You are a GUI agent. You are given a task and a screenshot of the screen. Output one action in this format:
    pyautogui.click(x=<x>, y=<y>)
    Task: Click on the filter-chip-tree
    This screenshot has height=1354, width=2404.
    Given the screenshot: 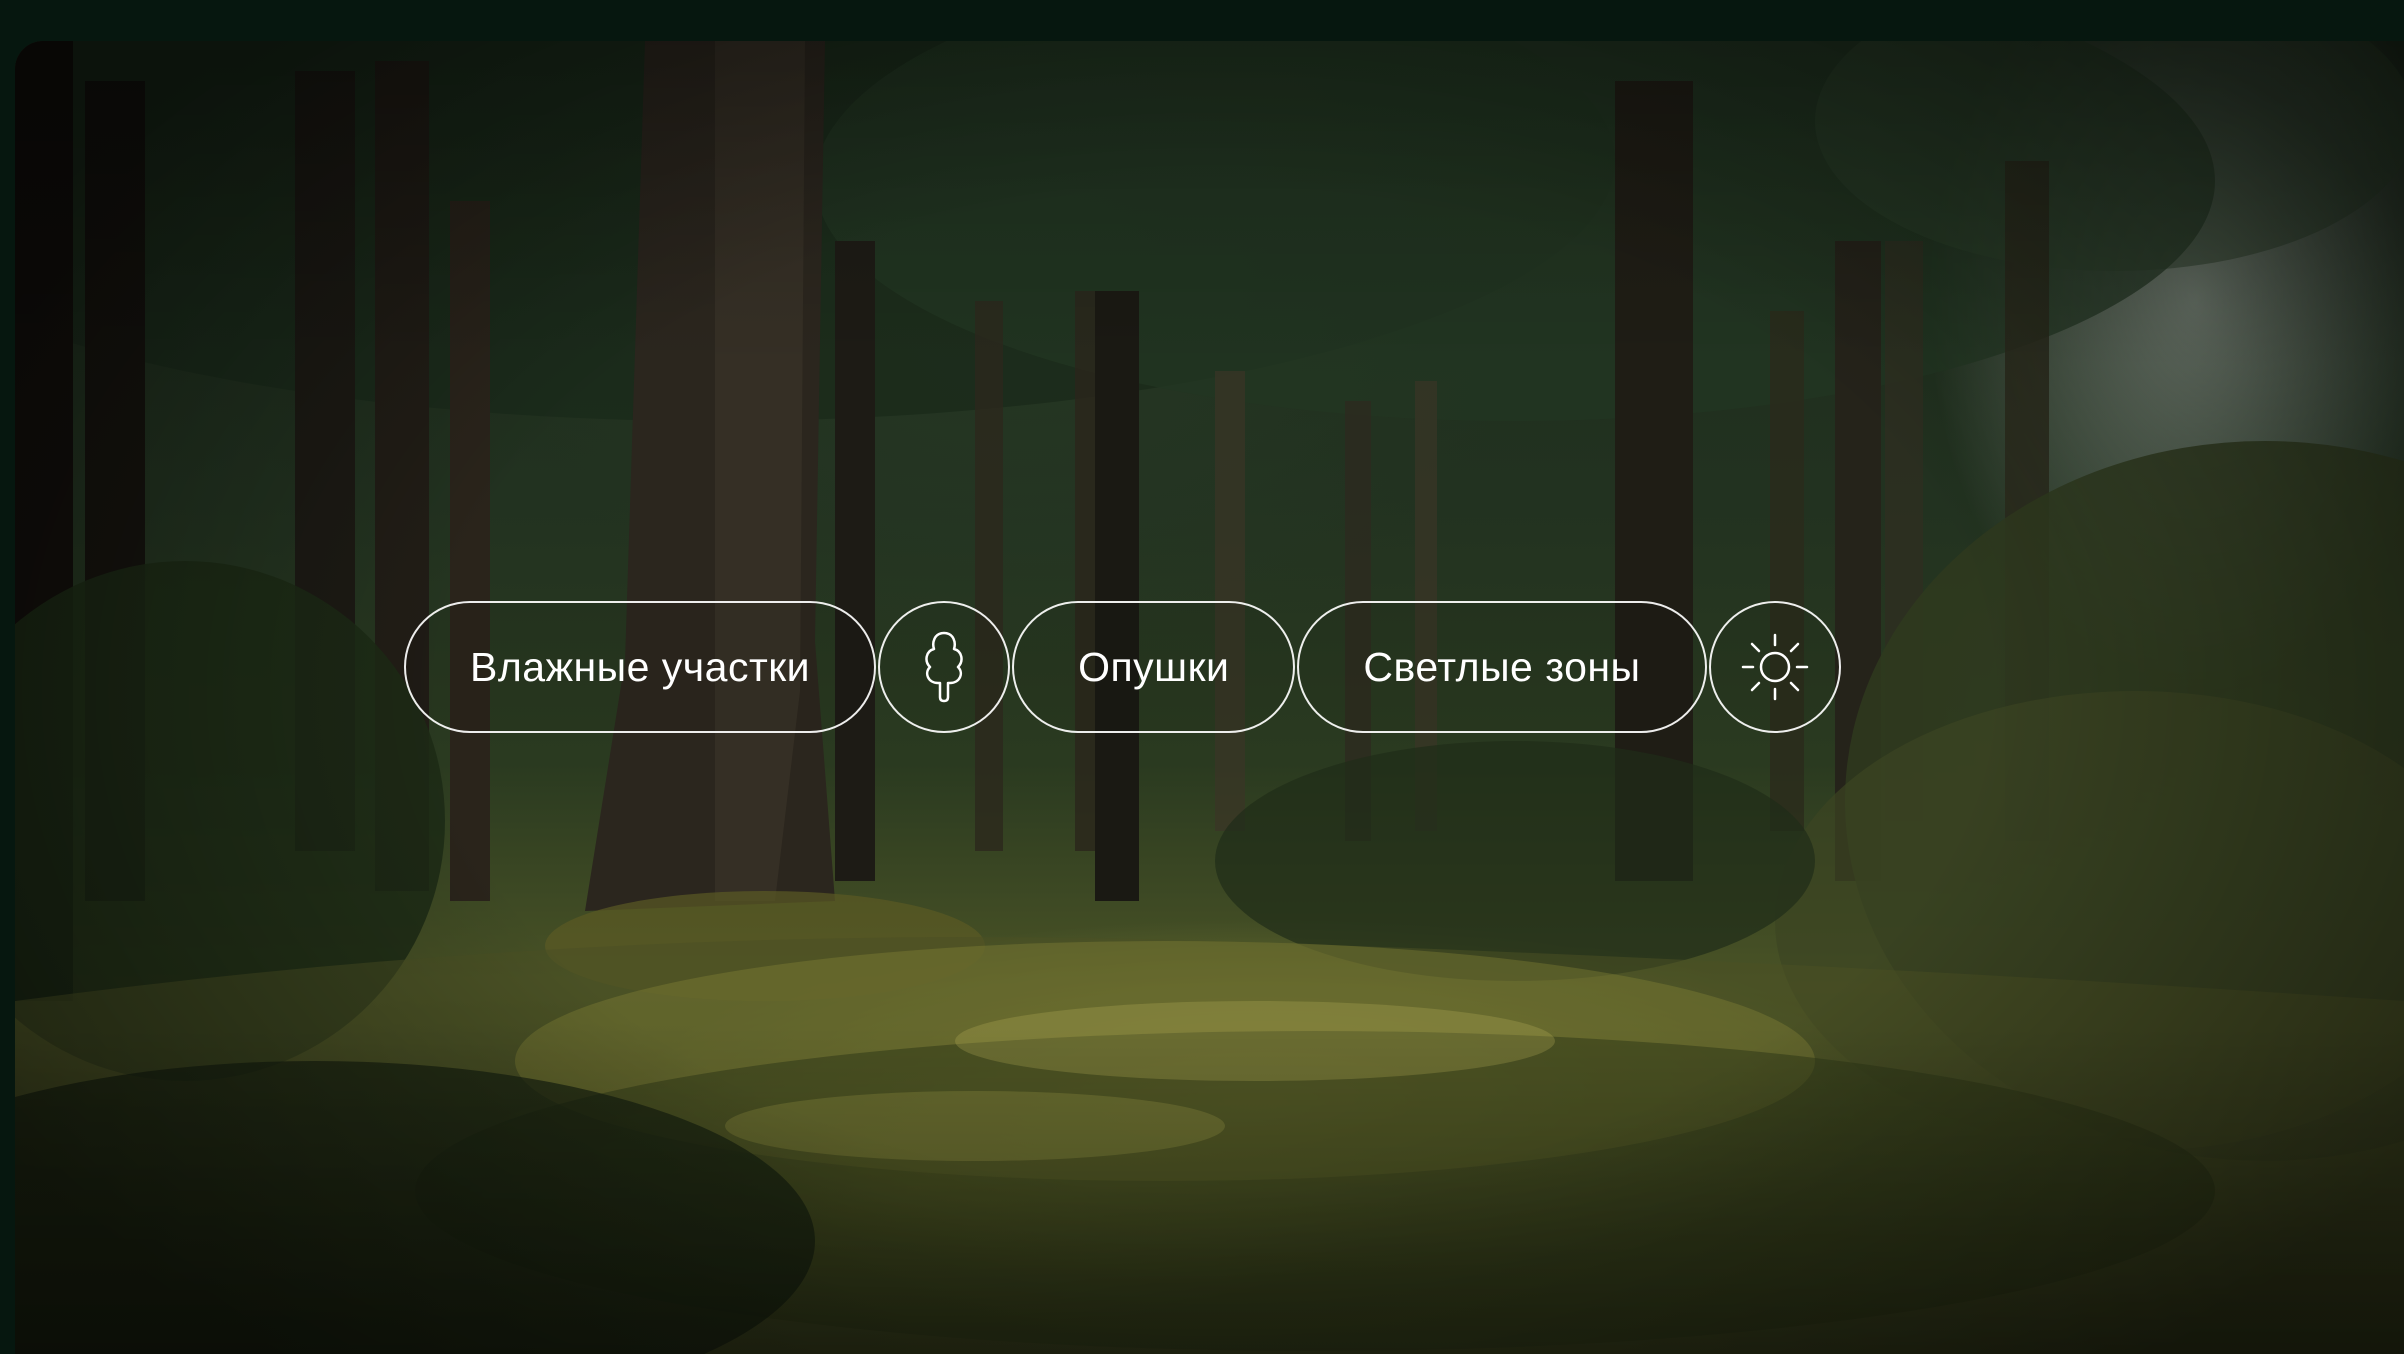 What is the action you would take?
    pyautogui.click(x=944, y=667)
    